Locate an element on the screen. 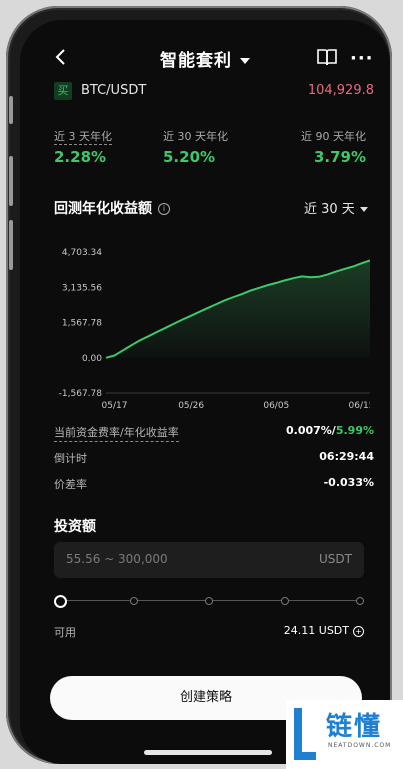 The width and height of the screenshot is (403, 769). more-horizontal-icon: ··· is located at coordinates (362, 58).